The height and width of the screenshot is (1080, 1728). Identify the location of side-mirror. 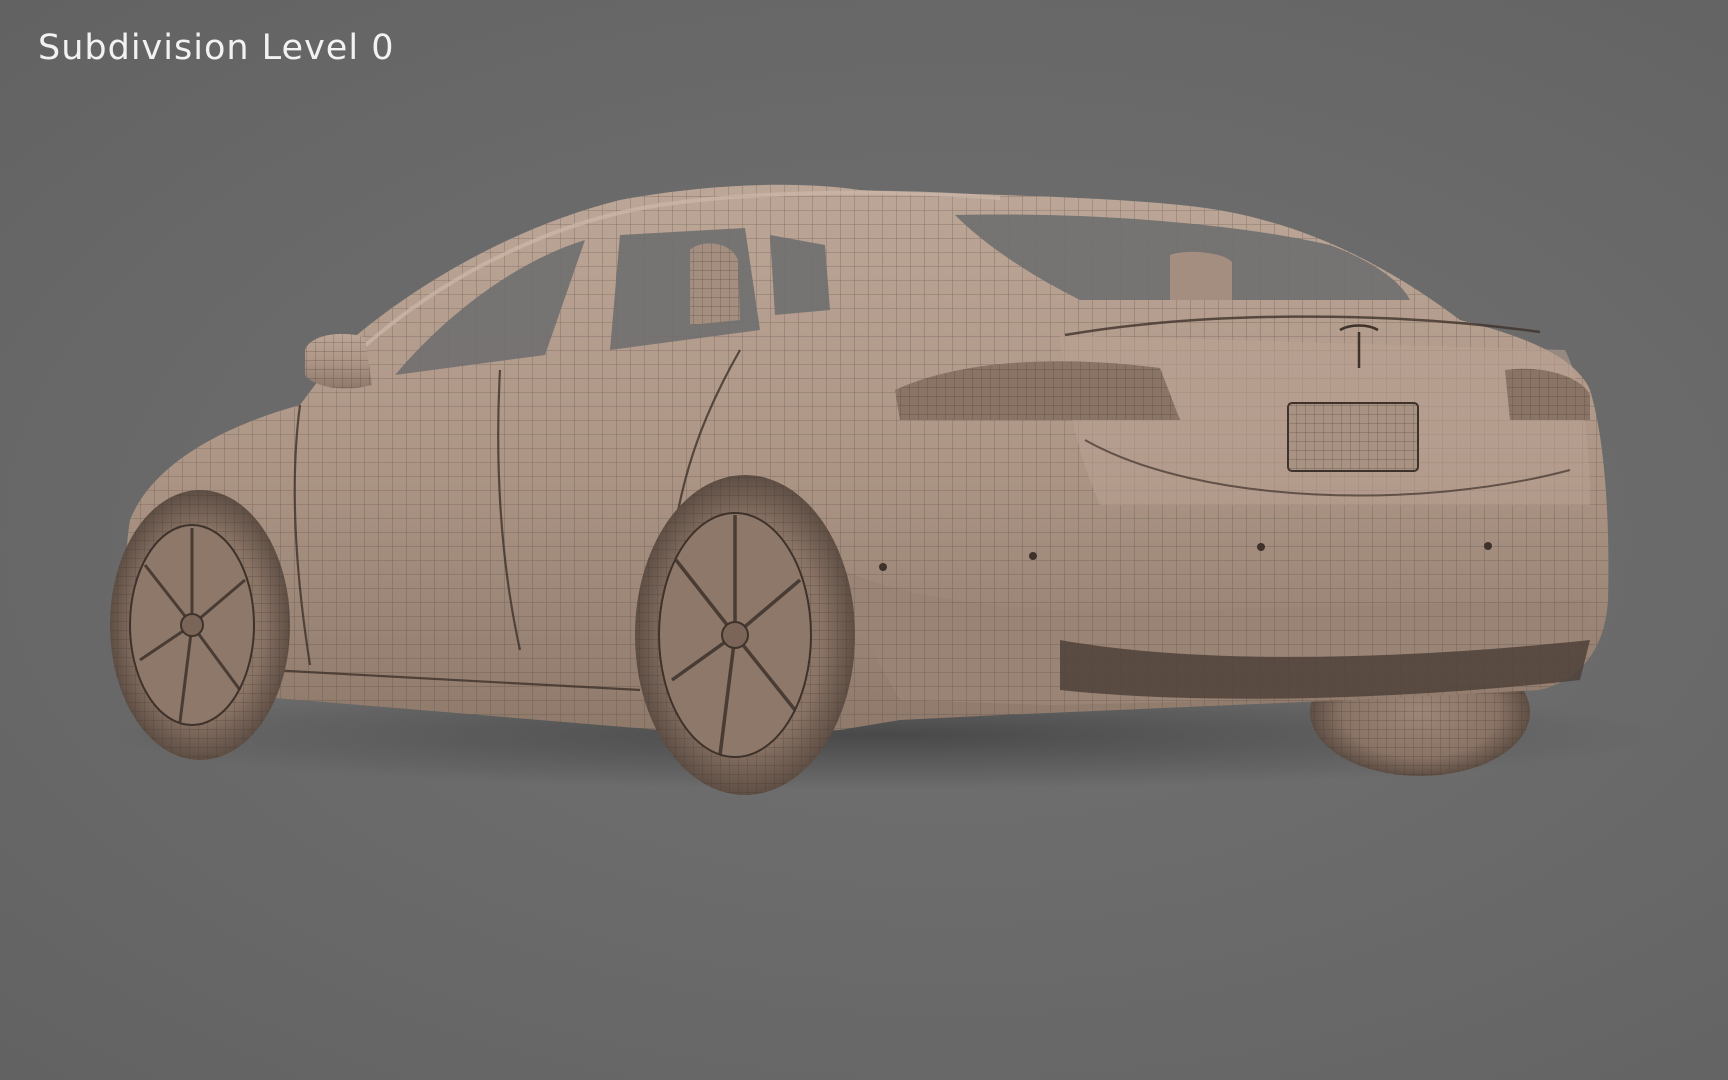
(338, 361).